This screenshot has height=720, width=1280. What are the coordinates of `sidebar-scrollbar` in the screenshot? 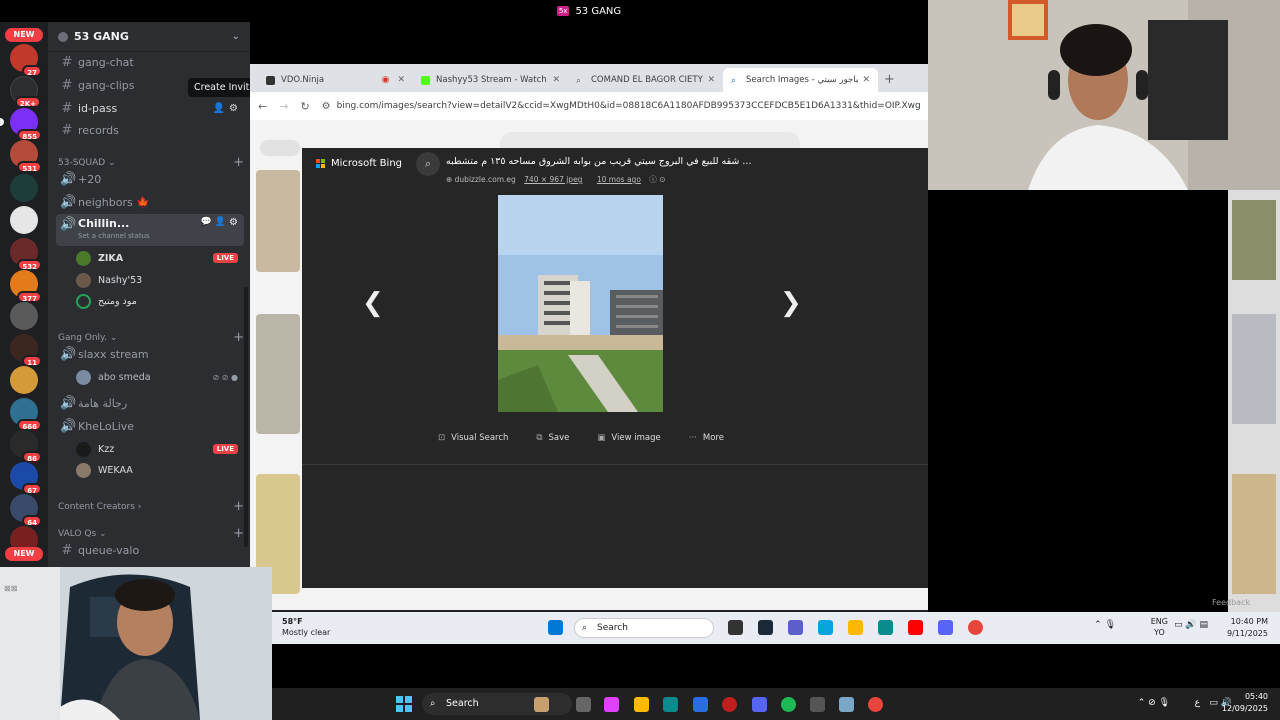 It's located at (246, 417).